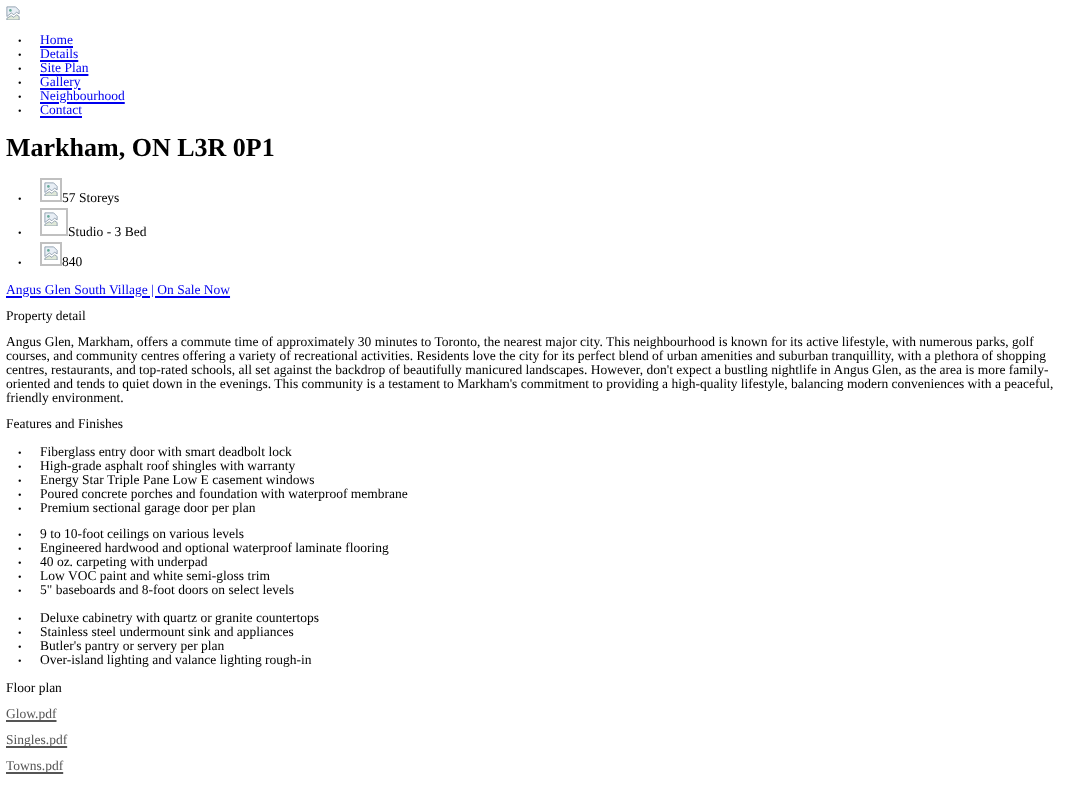  I want to click on page-heading: Markham, ON L3R 0P1, so click(141, 147).